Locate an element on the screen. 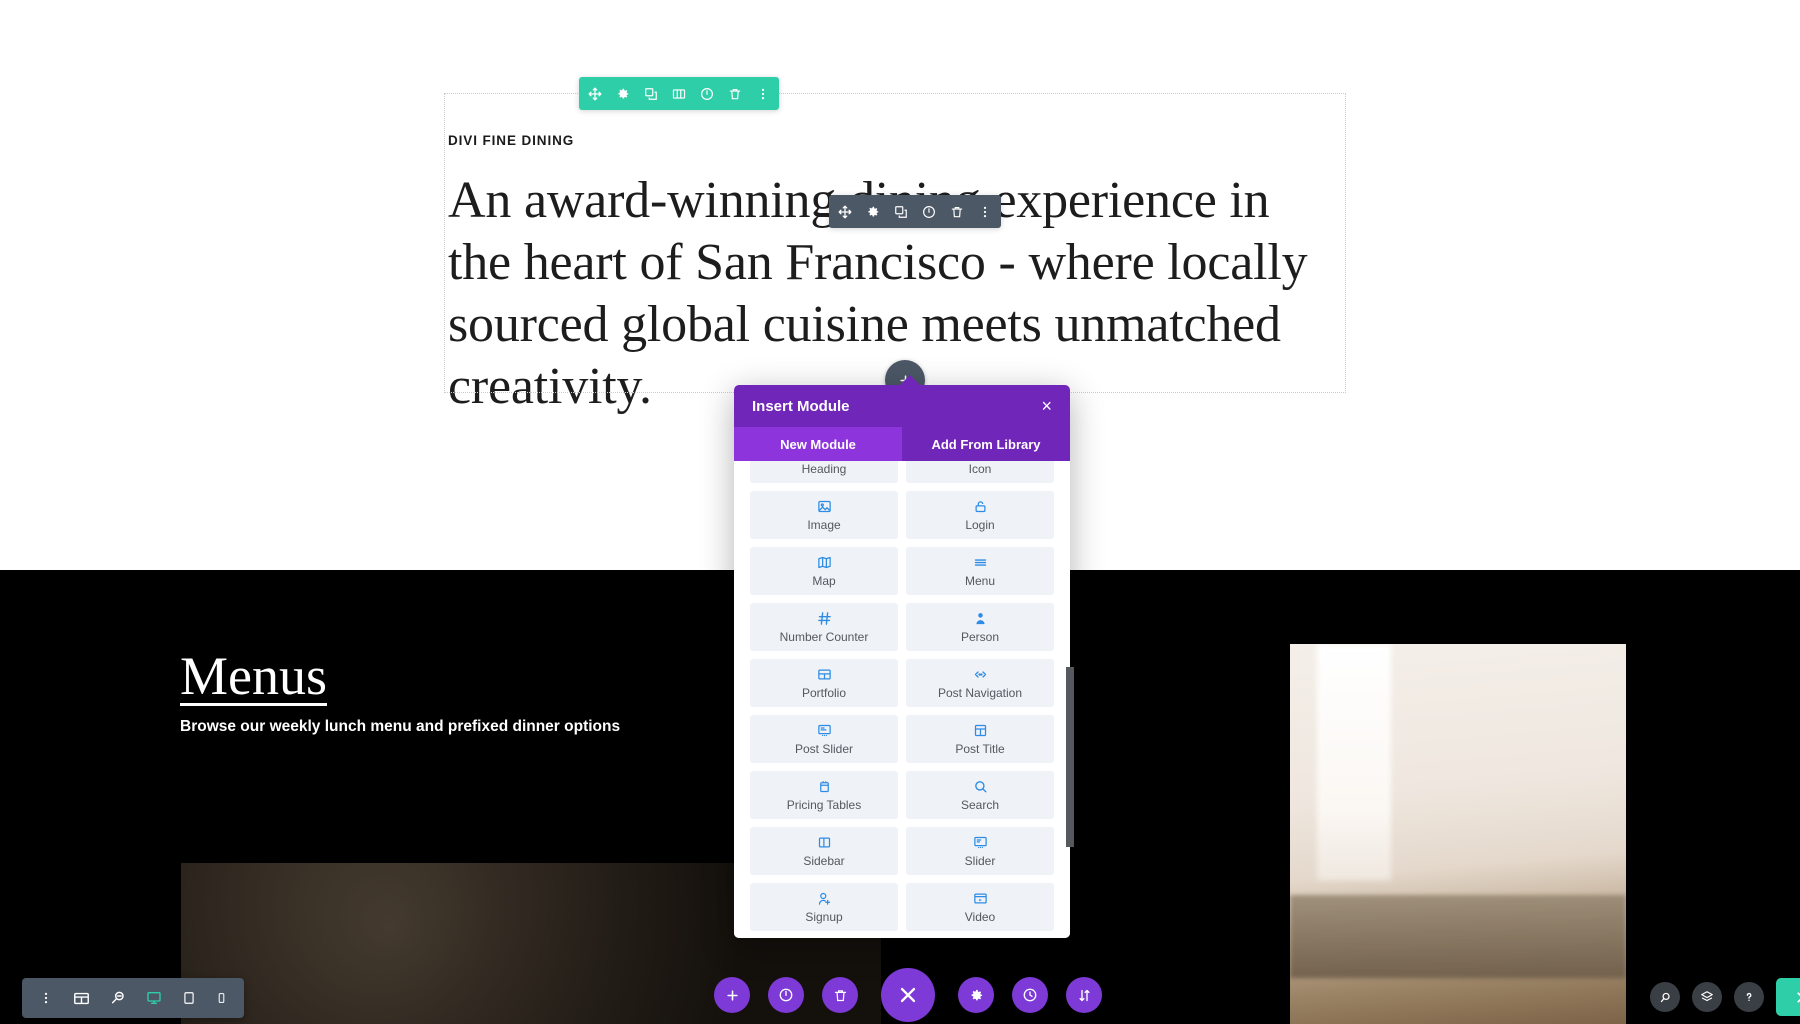 The height and width of the screenshot is (1024, 1800). module-label: Map is located at coordinates (824, 580).